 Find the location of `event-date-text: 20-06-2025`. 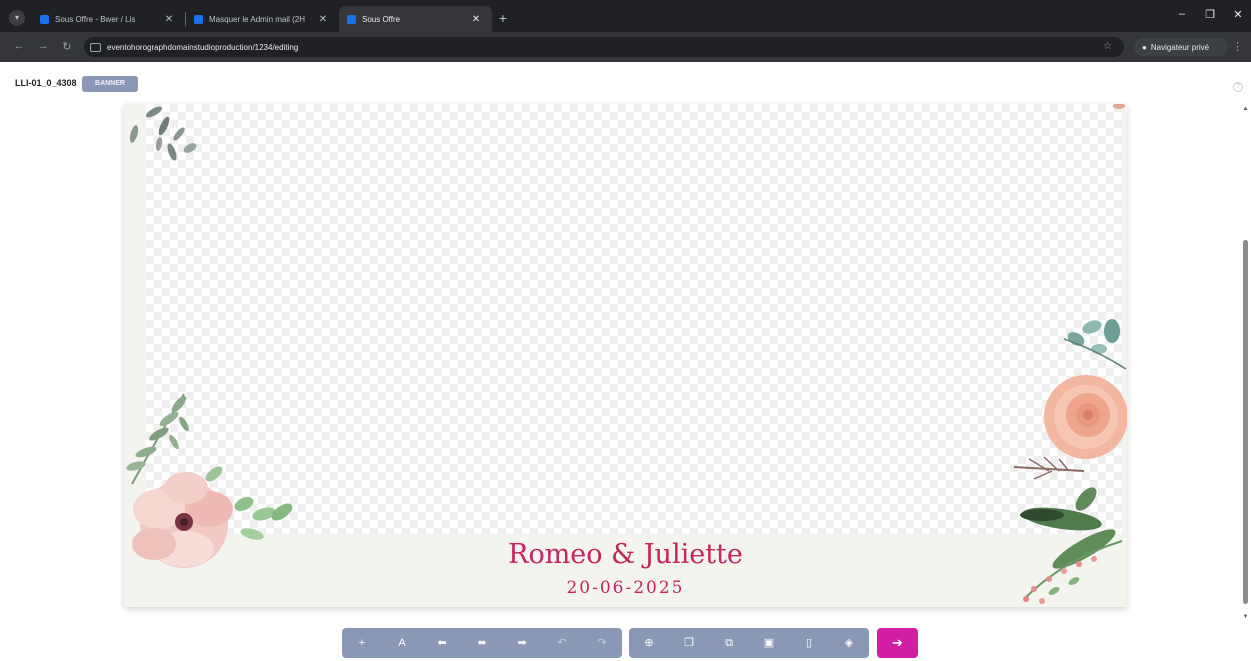

event-date-text: 20-06-2025 is located at coordinates (625, 588).